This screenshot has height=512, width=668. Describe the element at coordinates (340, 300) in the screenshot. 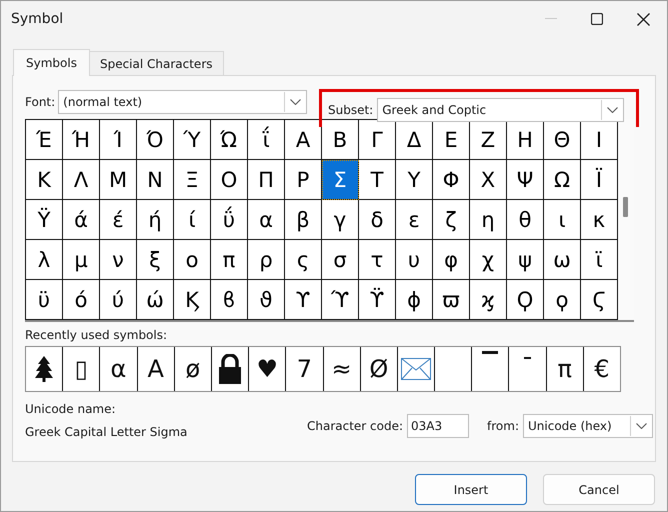

I see `symbol-cell: ϓ` at that location.